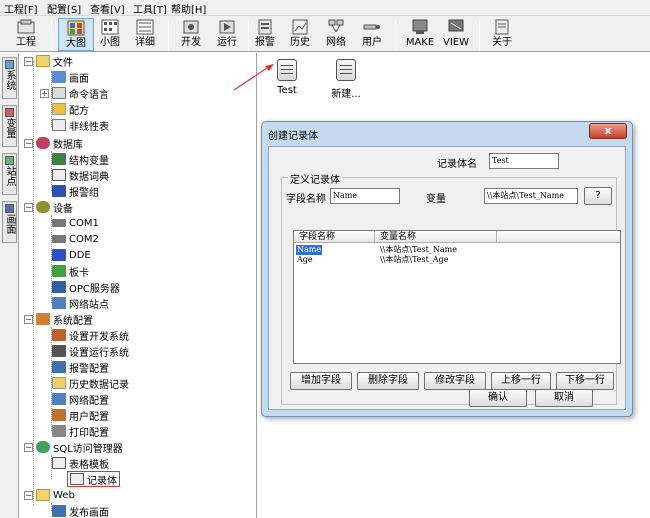 The image size is (650, 518). What do you see at coordinates (48, 207) in the screenshot?
I see `tree-node-device: − 设备` at bounding box center [48, 207].